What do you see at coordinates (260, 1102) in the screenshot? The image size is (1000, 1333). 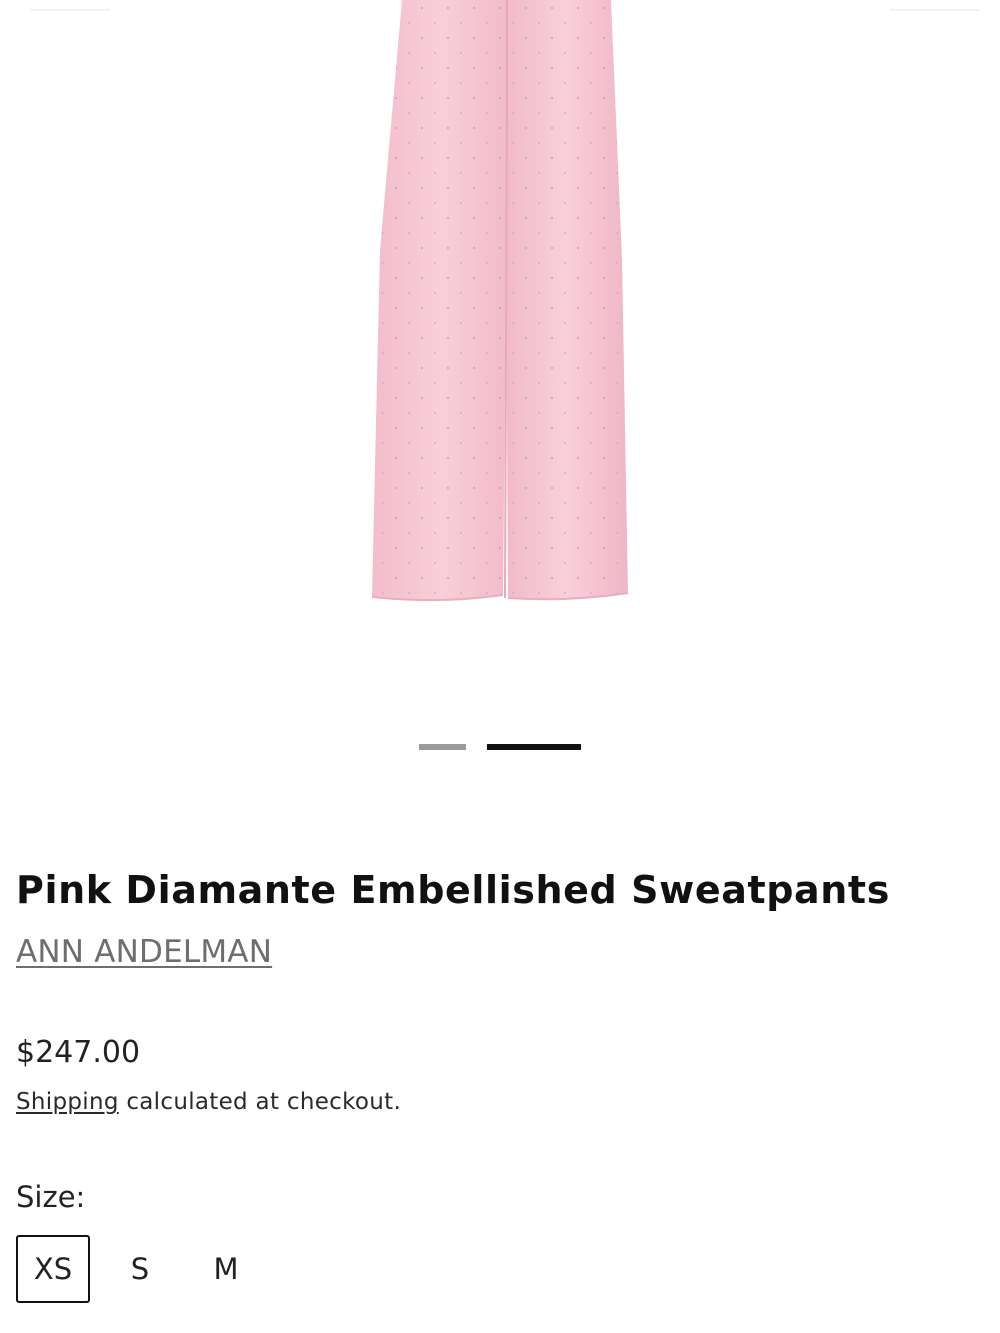 I see `shipping-note-text: calculated at checkout.` at bounding box center [260, 1102].